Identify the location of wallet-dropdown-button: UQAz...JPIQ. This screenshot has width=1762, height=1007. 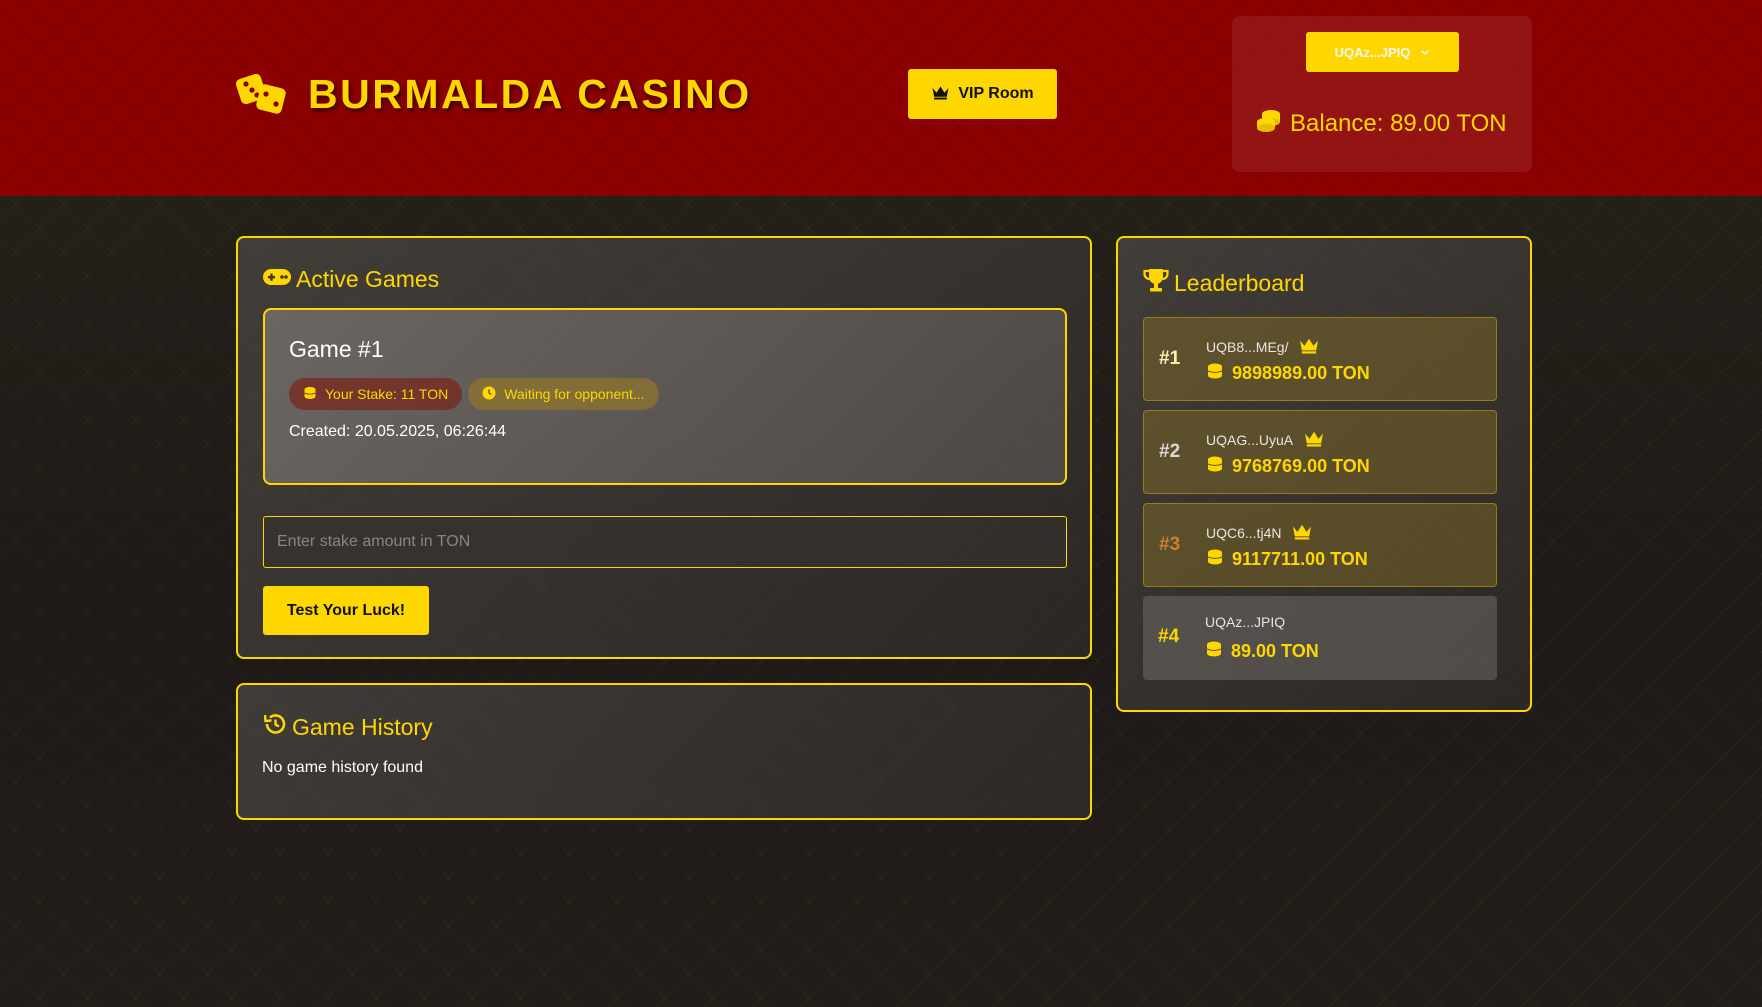
(1382, 52).